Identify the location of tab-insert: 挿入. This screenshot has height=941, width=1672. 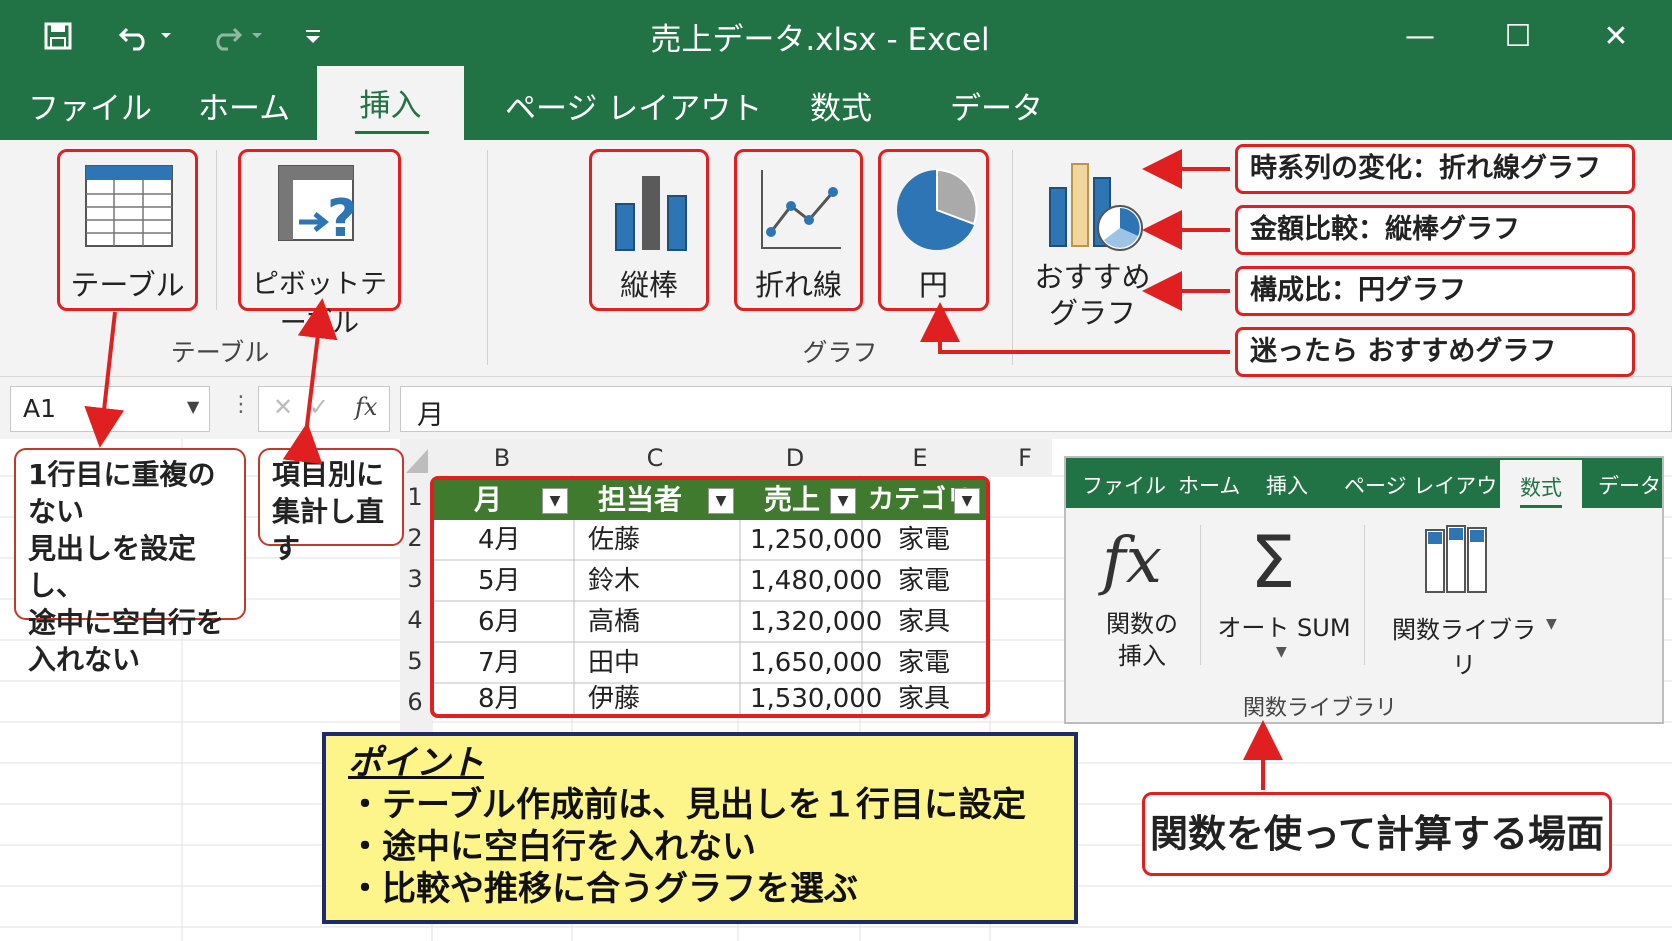
(390, 102).